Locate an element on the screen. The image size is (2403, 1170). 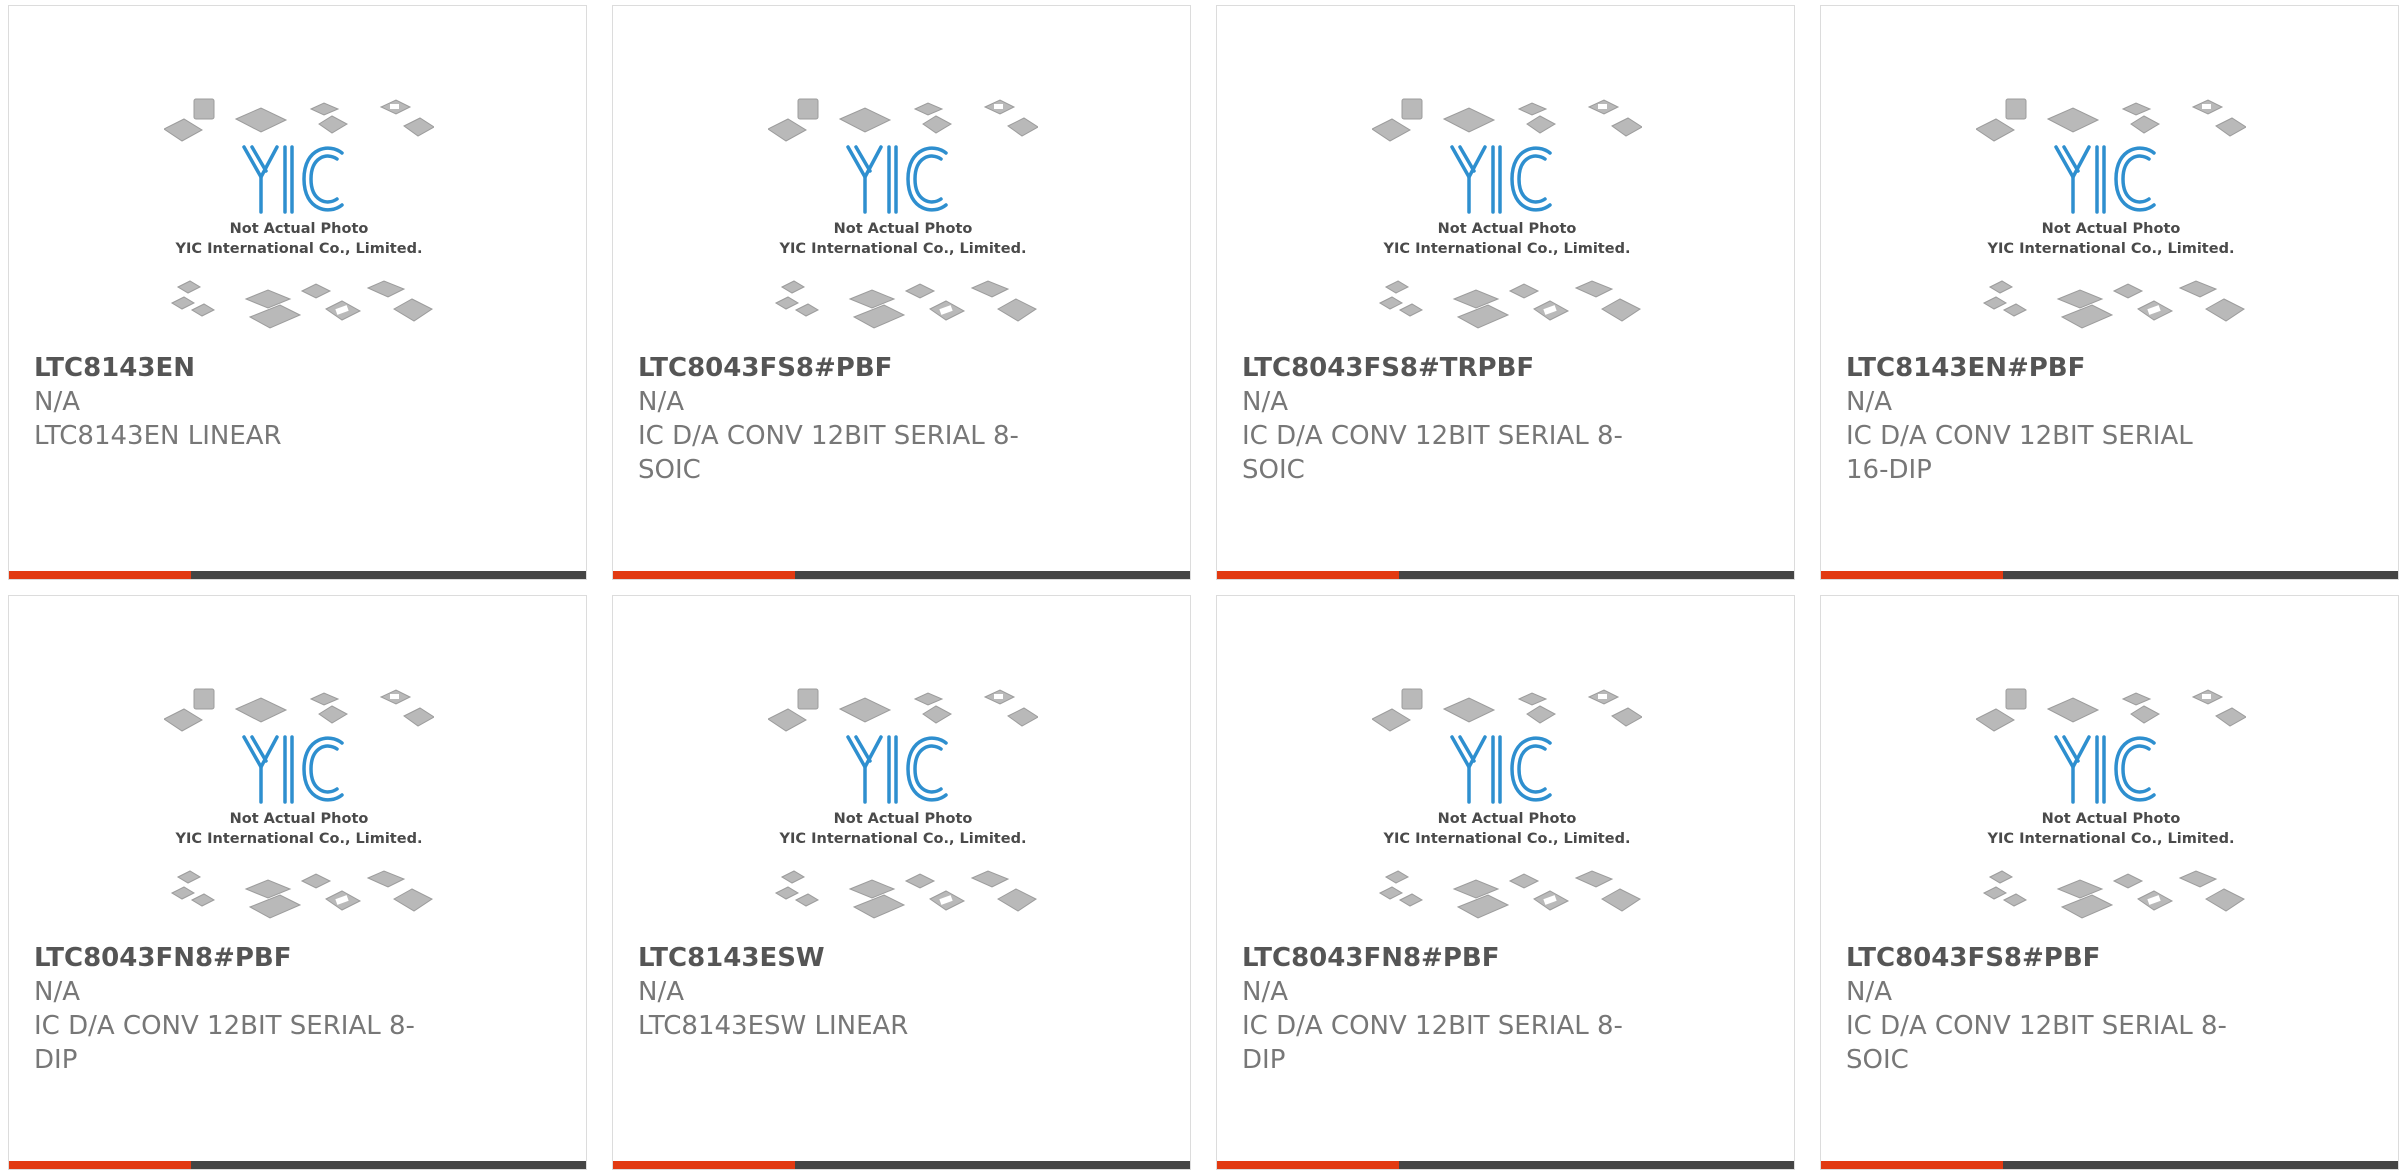
part-number-link: LTC8143EN is located at coordinates (284, 368).